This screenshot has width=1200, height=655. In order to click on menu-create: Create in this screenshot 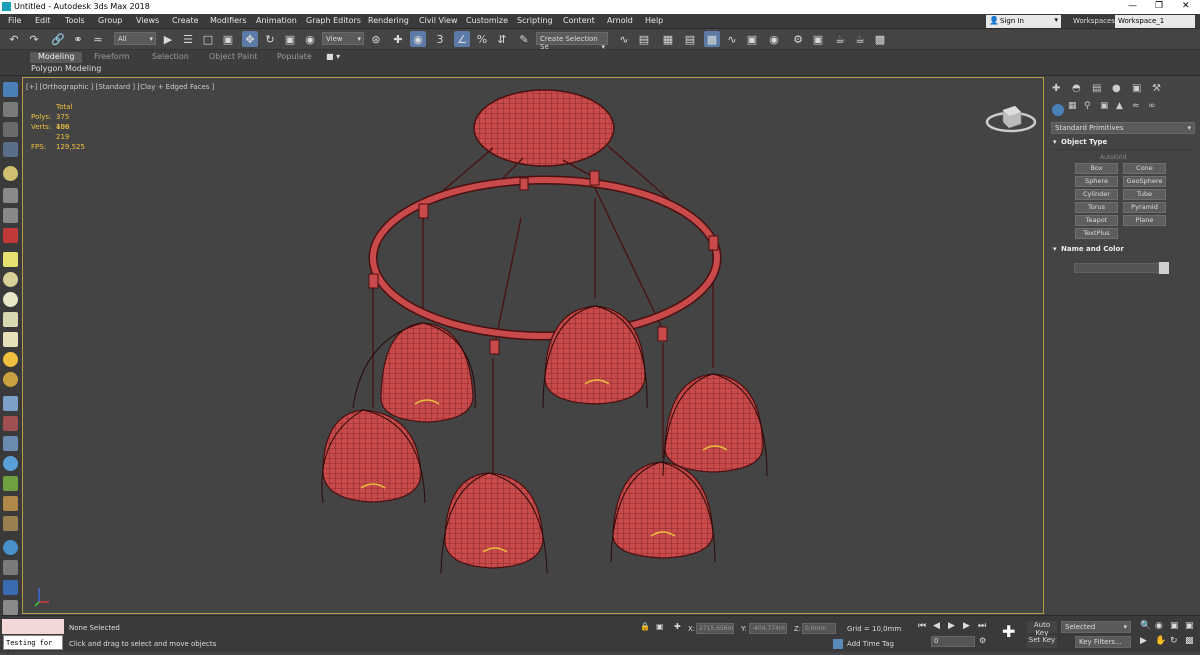, I will do `click(185, 20)`.